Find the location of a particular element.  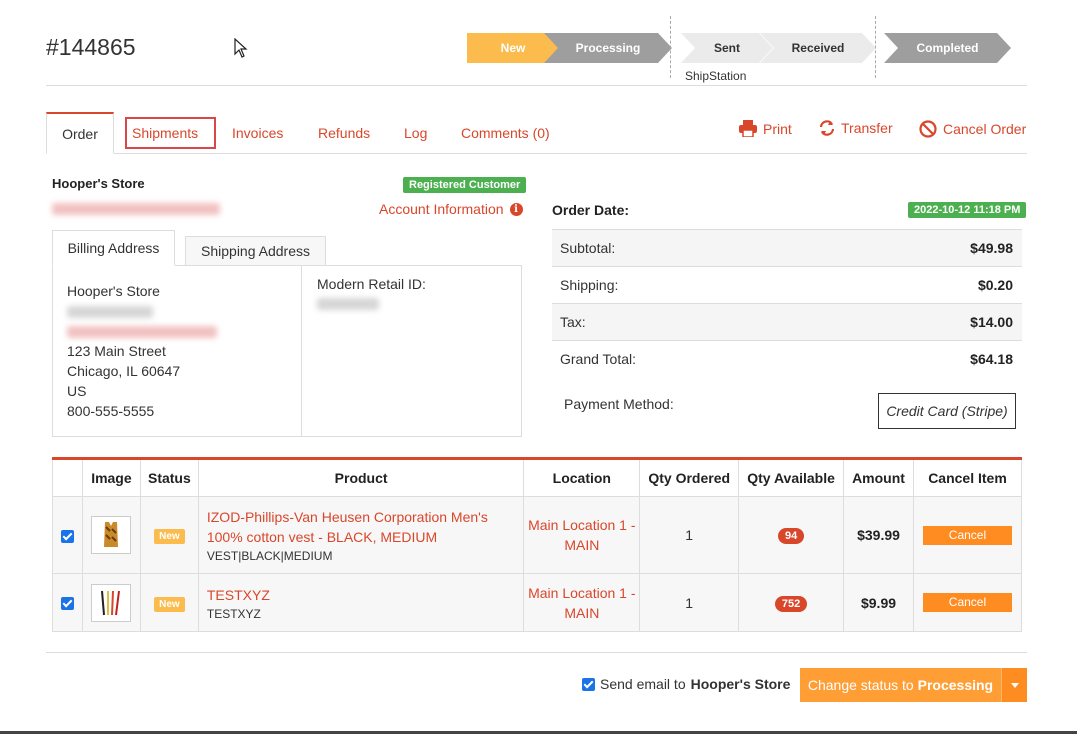

billing-city: Chicago, IL 60647 is located at coordinates (124, 371).